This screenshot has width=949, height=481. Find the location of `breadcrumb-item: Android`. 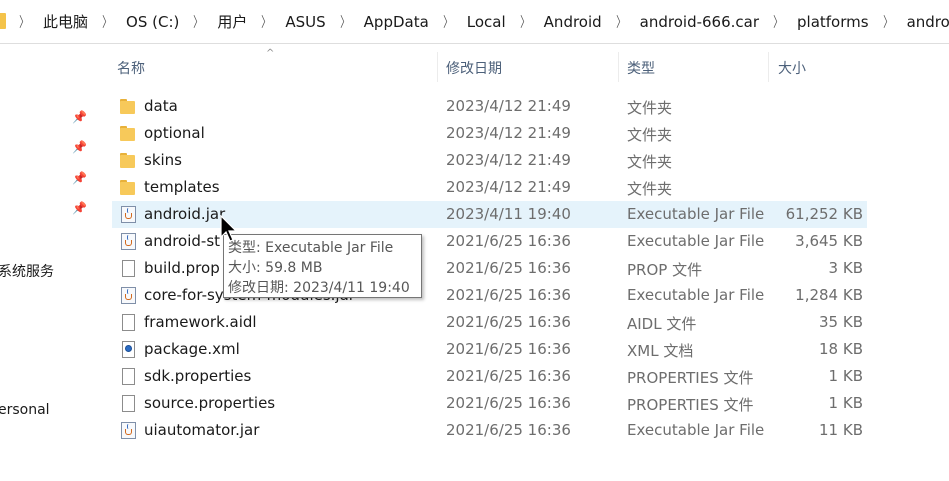

breadcrumb-item: Android is located at coordinates (573, 22).